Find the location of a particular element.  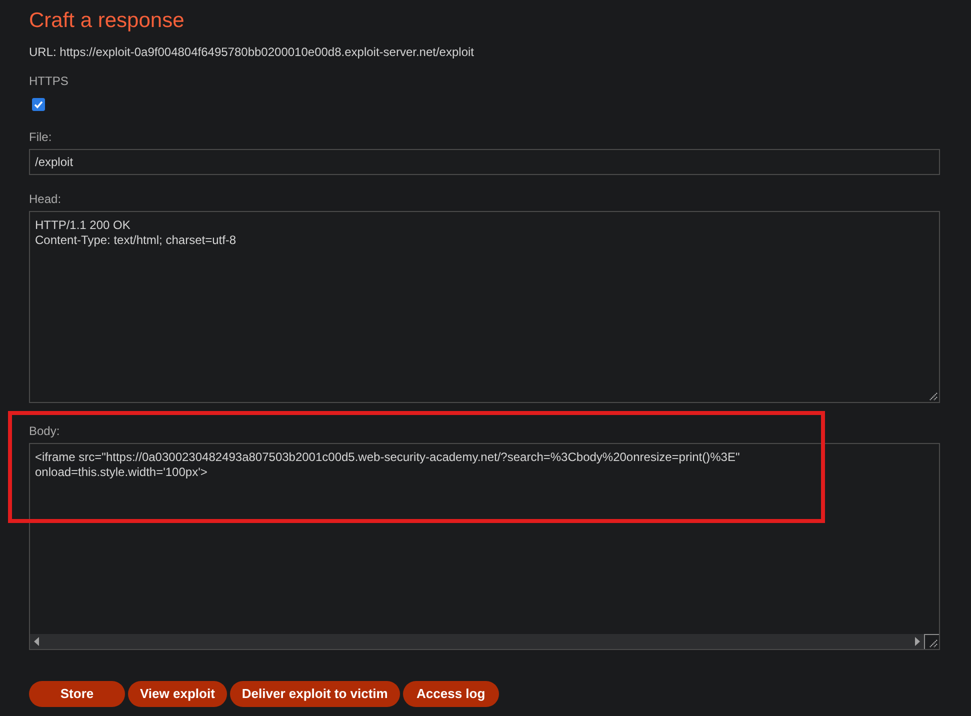

horizontal-scrollbar is located at coordinates (477, 641).